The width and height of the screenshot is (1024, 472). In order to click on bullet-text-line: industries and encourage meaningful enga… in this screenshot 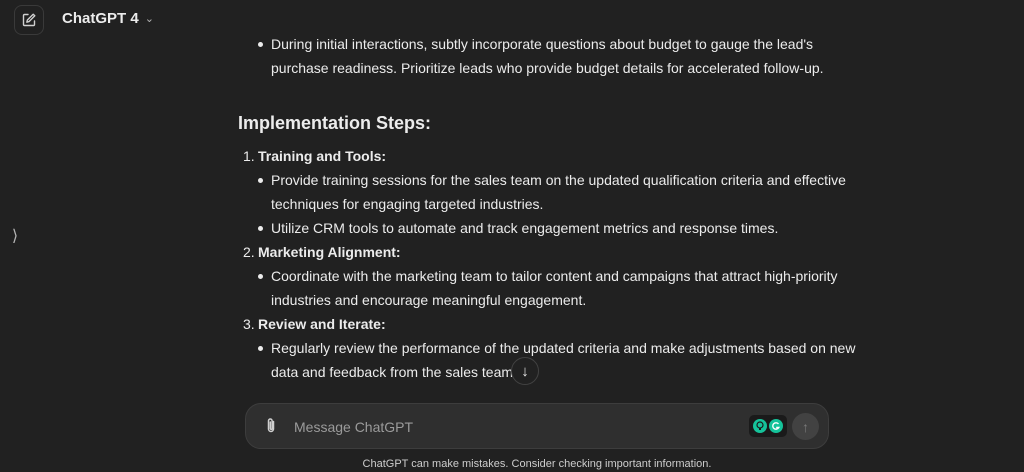, I will do `click(429, 300)`.